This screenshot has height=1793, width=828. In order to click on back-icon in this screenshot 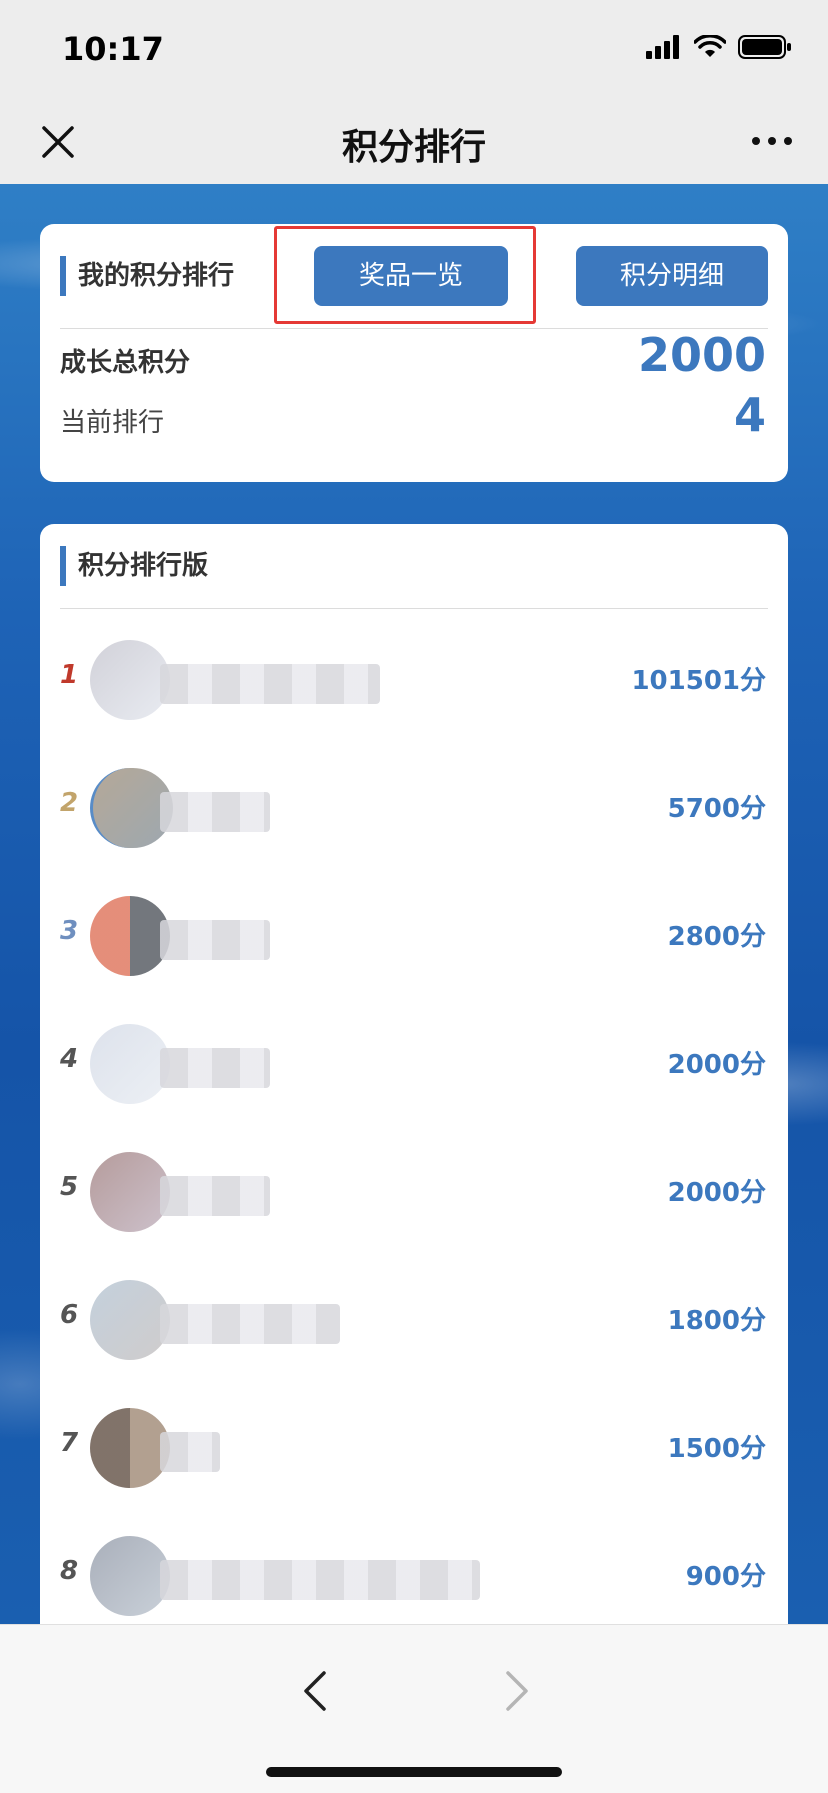, I will do `click(315, 1691)`.